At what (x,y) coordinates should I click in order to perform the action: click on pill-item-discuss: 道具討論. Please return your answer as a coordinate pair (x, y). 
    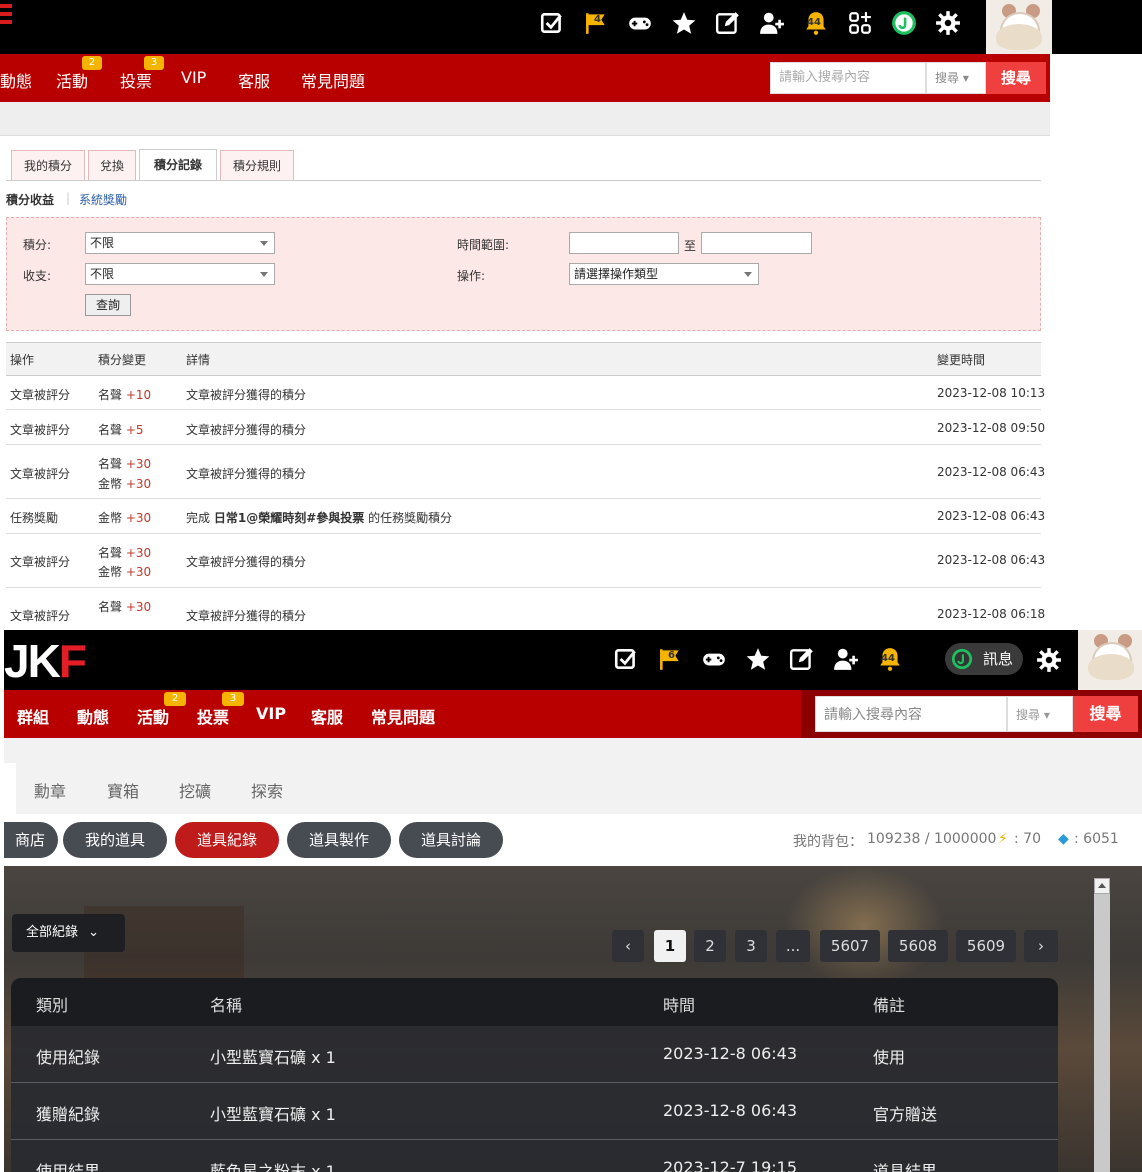
    Looking at the image, I should click on (451, 840).